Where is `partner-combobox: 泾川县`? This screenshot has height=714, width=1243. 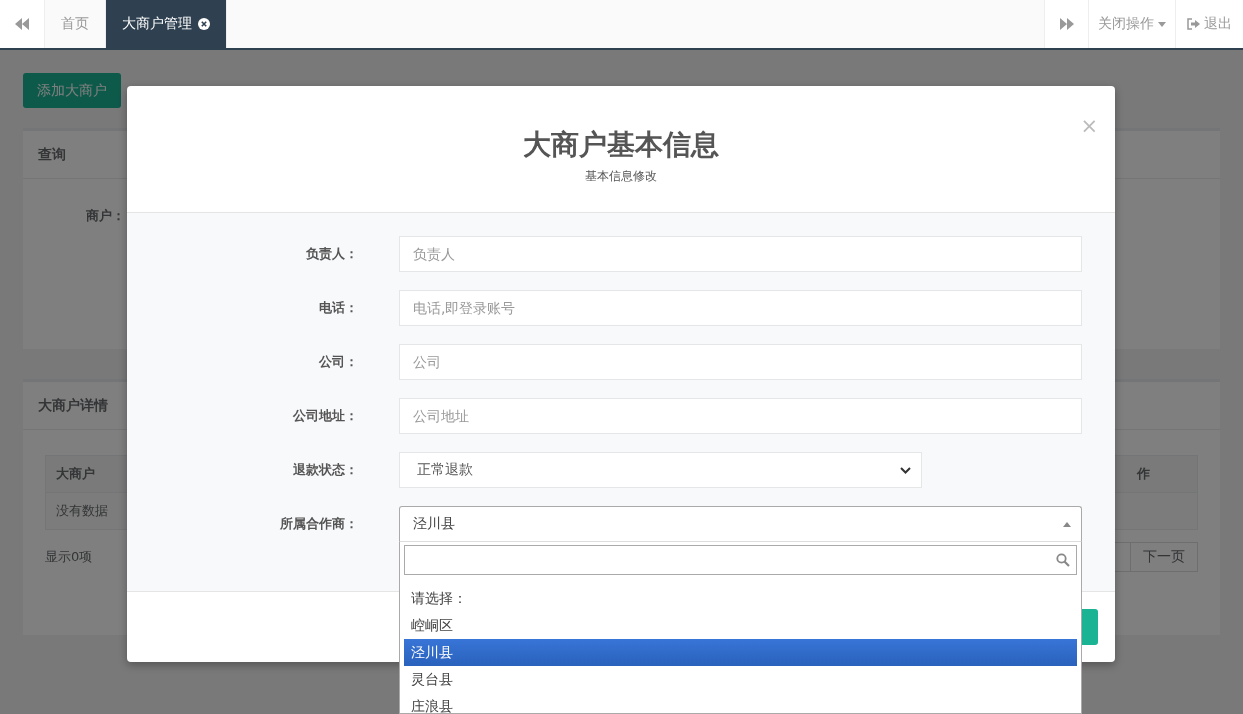 partner-combobox: 泾川县 is located at coordinates (740, 524).